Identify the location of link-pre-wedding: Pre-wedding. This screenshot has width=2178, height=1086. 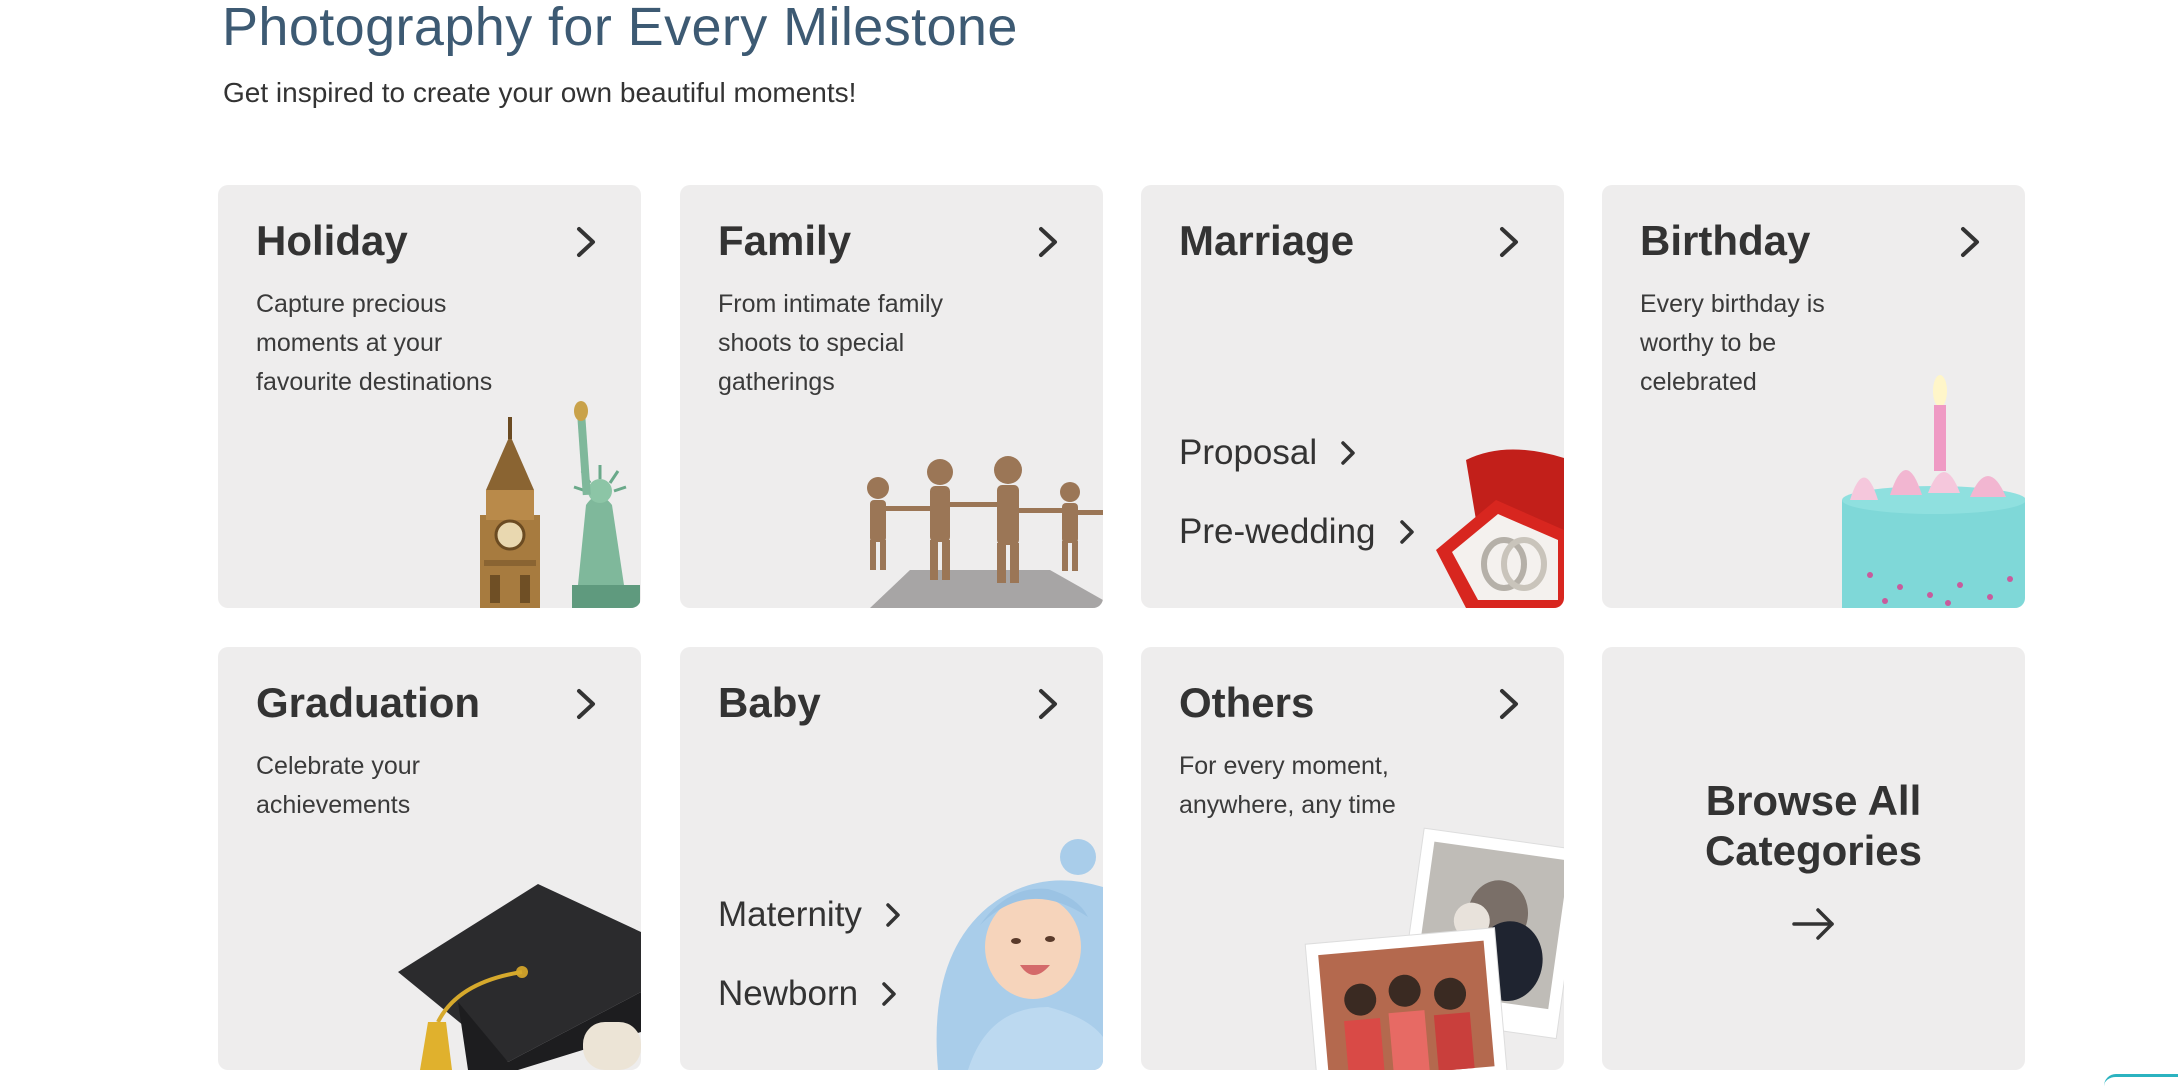
(1297, 532).